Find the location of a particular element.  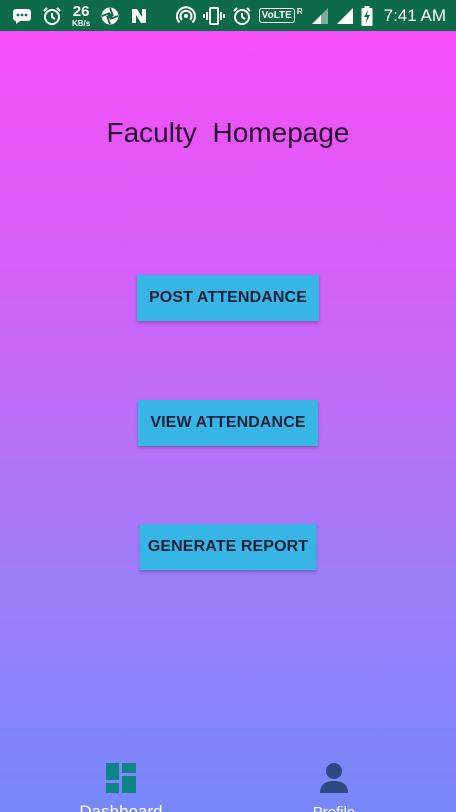

data-speed-indicator: 26 KB/s is located at coordinates (81, 16).